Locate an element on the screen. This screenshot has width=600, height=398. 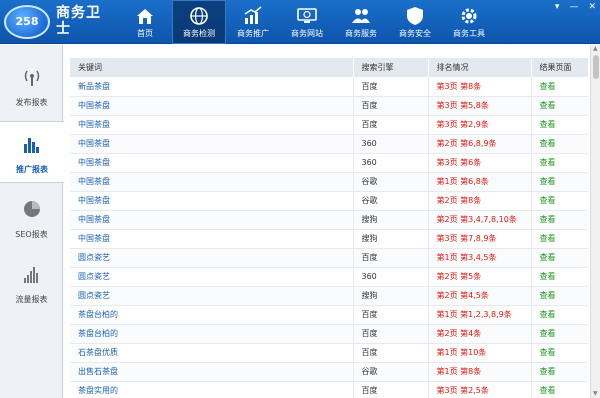
sidebar-item-2: SEO报表 is located at coordinates (31, 218).